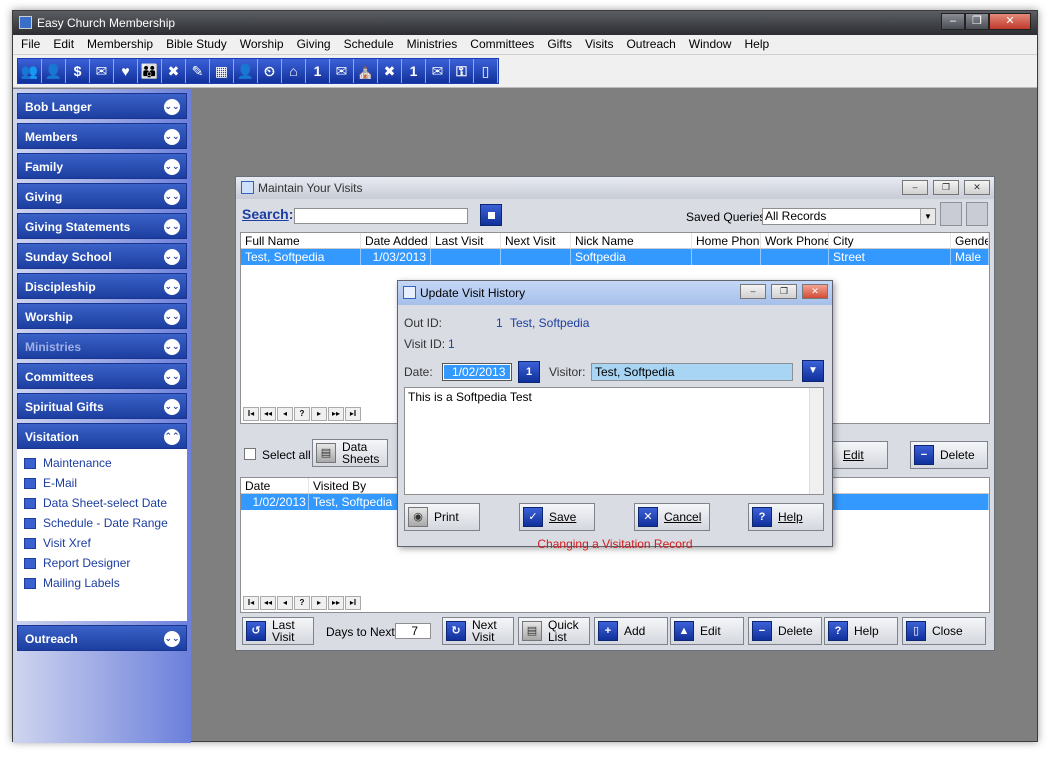 This screenshot has height=760, width=1056. Describe the element at coordinates (102, 256) in the screenshot. I see `sidebar-section-sunday-school: Sunday School ⌄⌄` at that location.